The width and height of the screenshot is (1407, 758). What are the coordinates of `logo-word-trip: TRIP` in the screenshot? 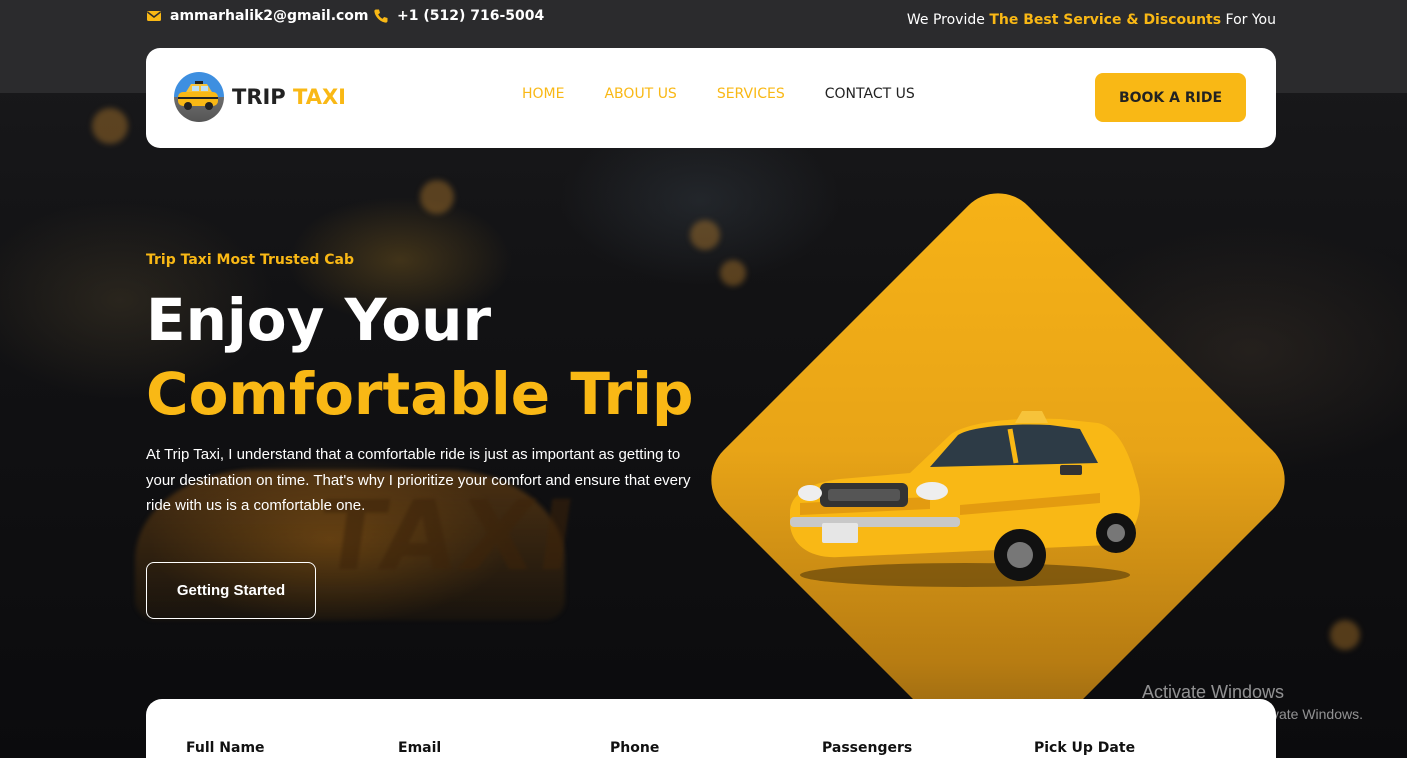 It's located at (259, 97).